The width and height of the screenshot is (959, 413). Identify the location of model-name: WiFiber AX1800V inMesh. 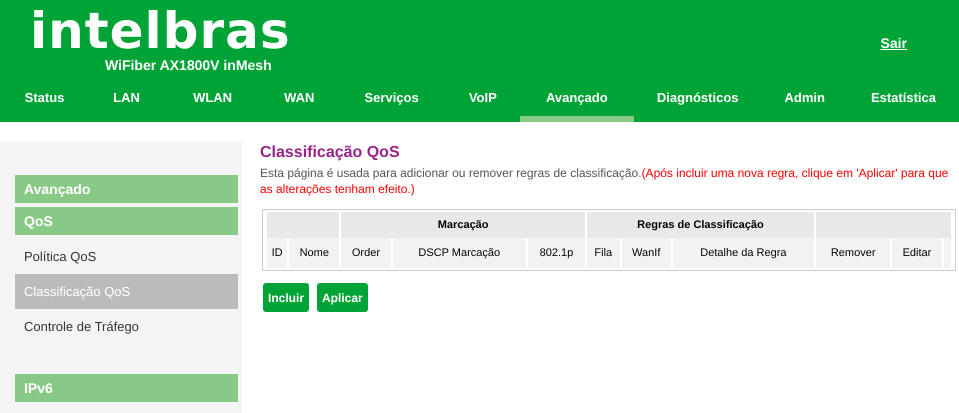
(189, 65).